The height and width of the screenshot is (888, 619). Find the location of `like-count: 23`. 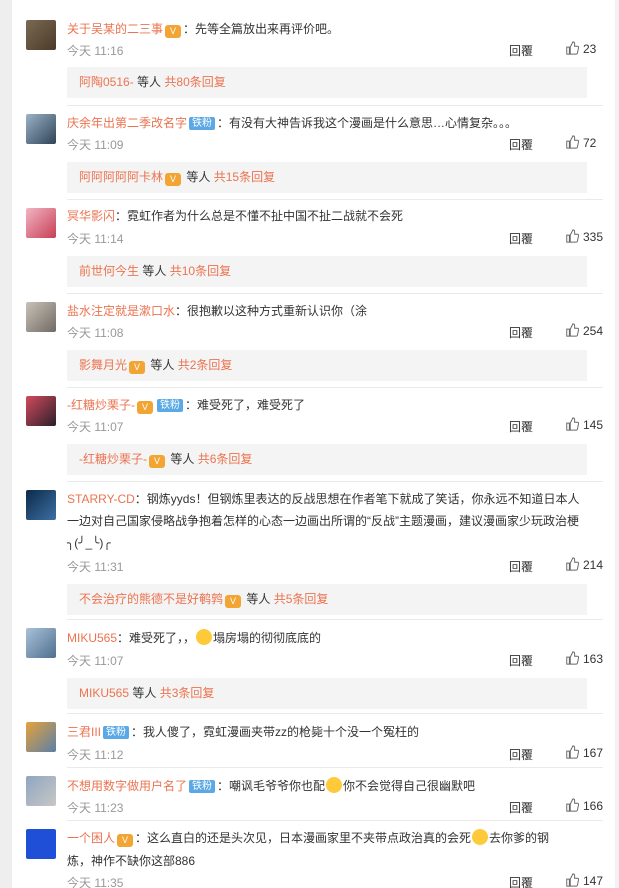

like-count: 23 is located at coordinates (590, 49).